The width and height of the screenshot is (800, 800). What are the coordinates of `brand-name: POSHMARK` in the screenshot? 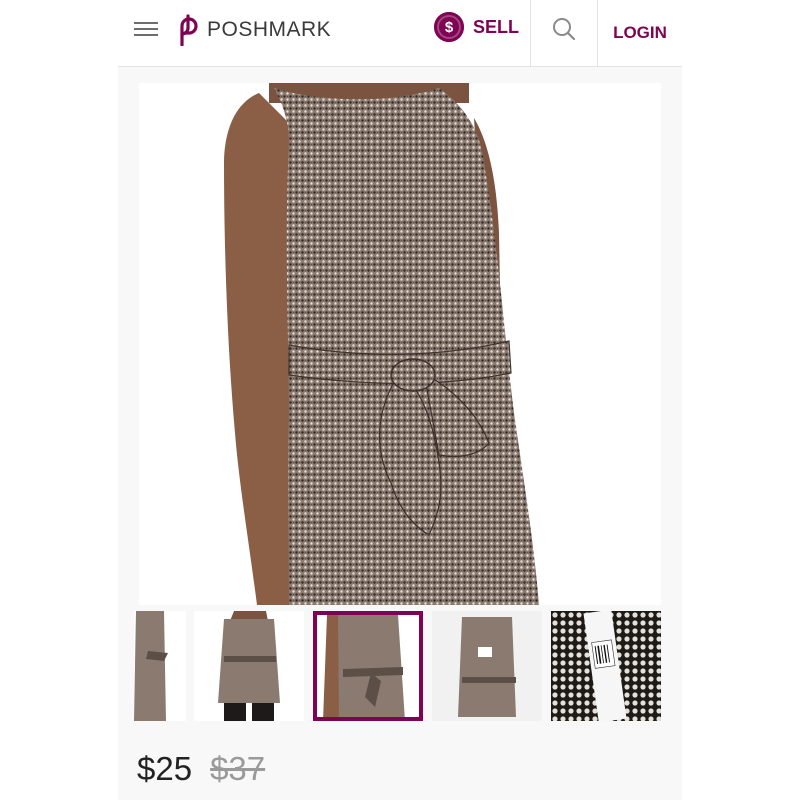 It's located at (269, 29).